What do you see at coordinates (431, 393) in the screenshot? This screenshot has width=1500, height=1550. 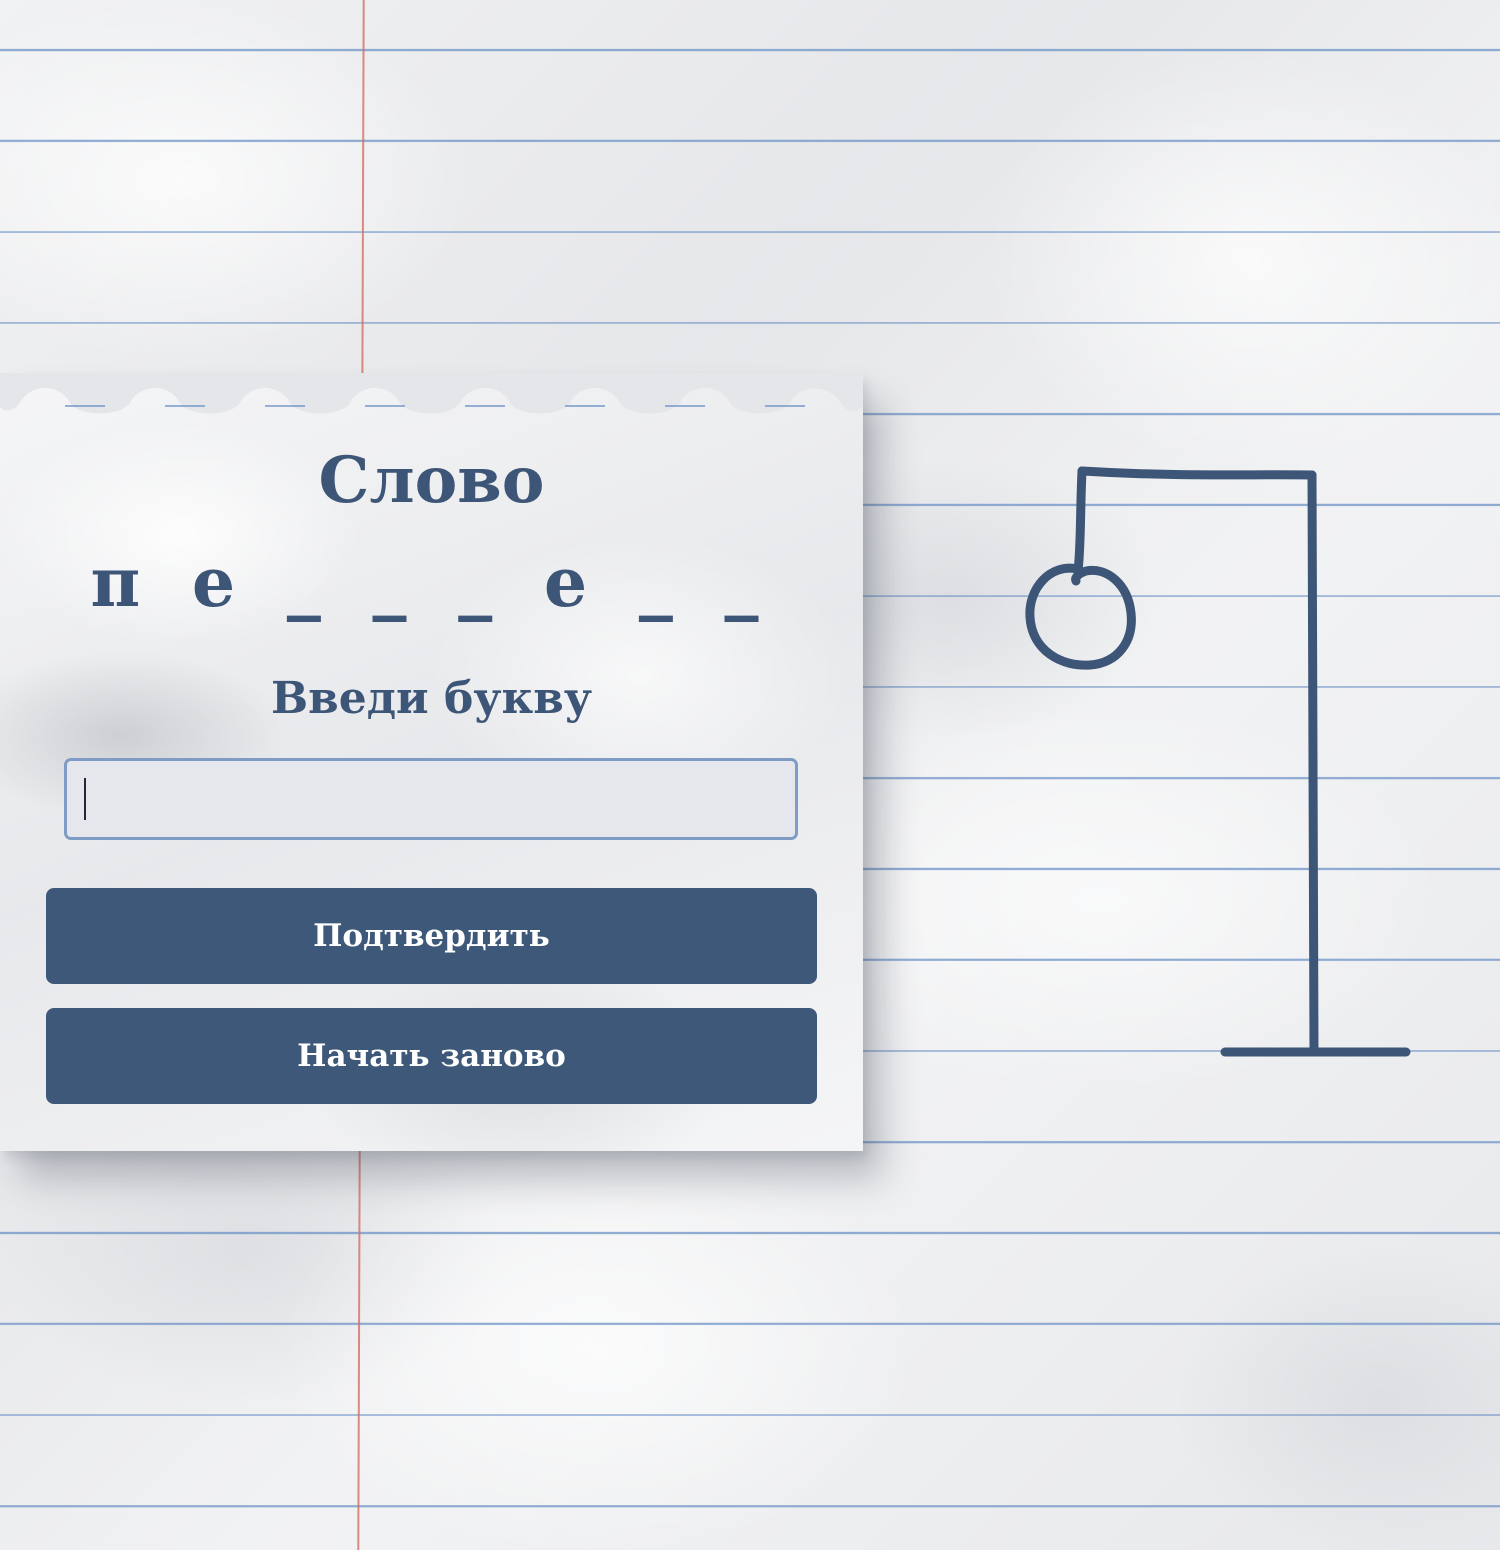 I see `torn-perforated-edge` at bounding box center [431, 393].